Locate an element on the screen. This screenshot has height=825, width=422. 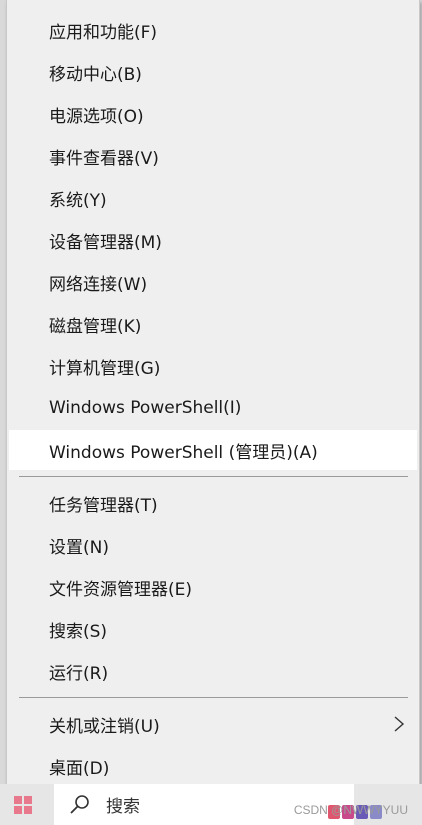
menu-item-label: 移动中心(B) is located at coordinates (95, 74).